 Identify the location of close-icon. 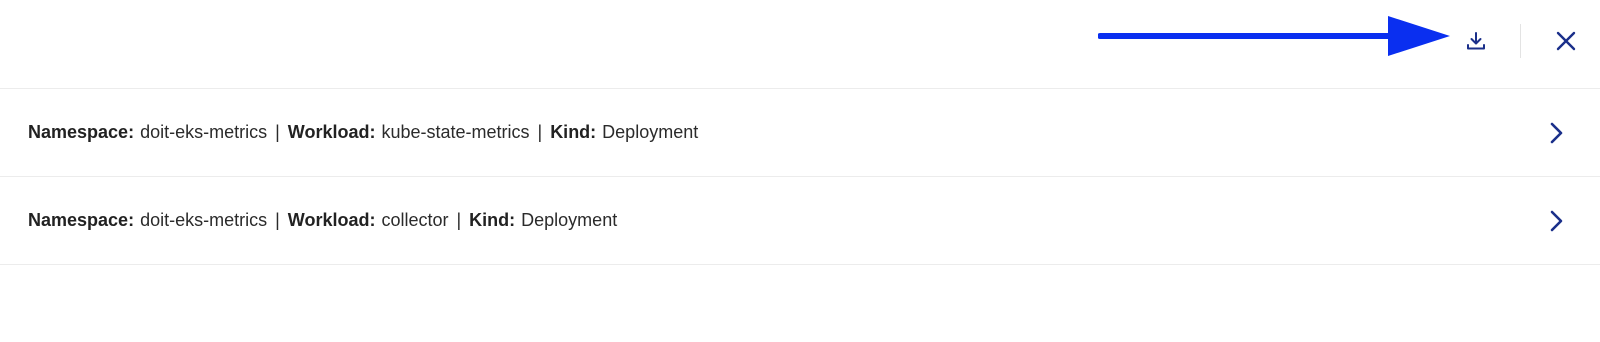
(1566, 41).